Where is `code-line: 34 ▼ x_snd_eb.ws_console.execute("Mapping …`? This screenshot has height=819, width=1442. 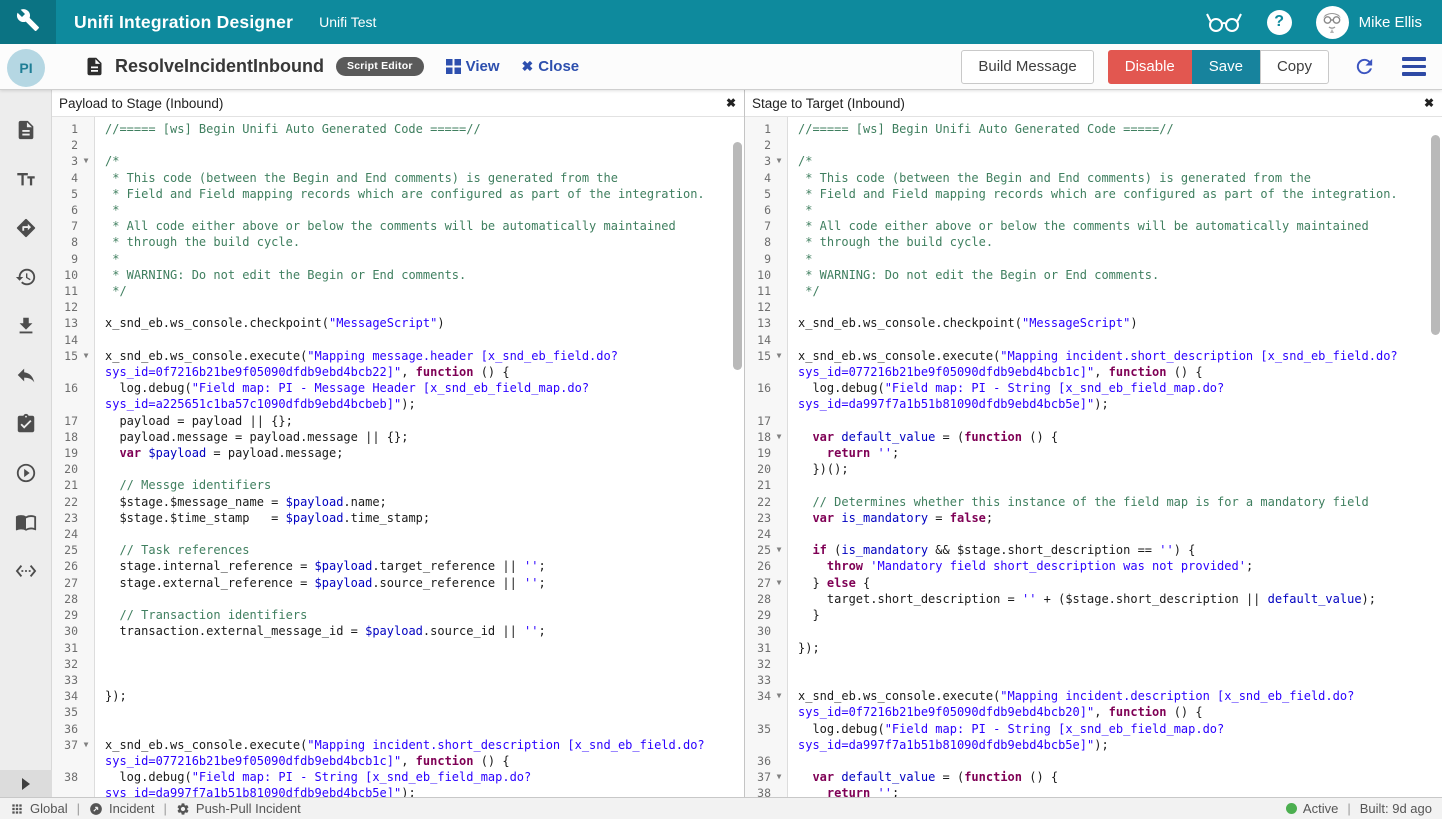 code-line: 34 ▼ x_snd_eb.ws_console.execute("Mapping … is located at coordinates (1093, 704).